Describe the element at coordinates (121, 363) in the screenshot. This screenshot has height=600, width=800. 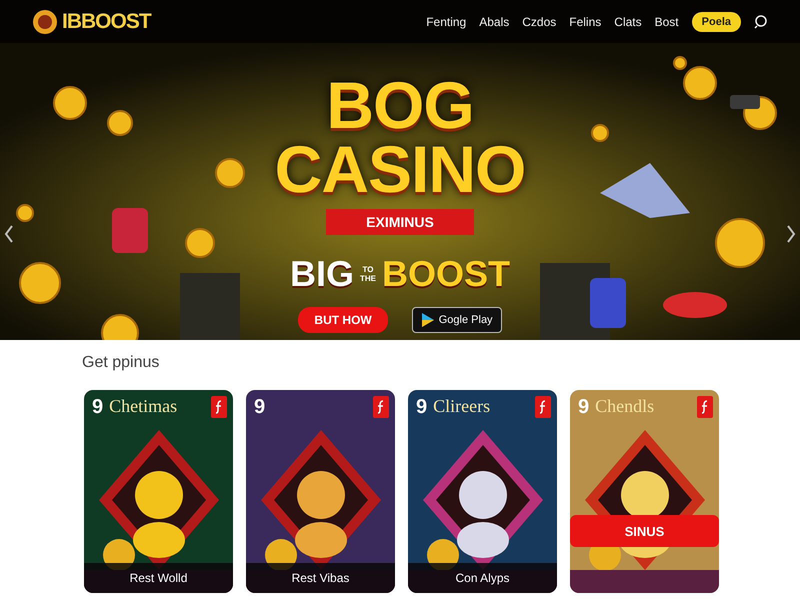
I see `section-heading: Get ppinus` at that location.